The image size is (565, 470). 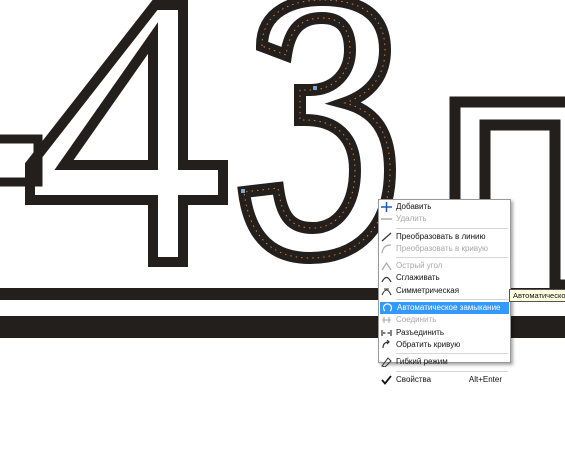 I want to click on menu-item-delete: Удалить, so click(x=444, y=219).